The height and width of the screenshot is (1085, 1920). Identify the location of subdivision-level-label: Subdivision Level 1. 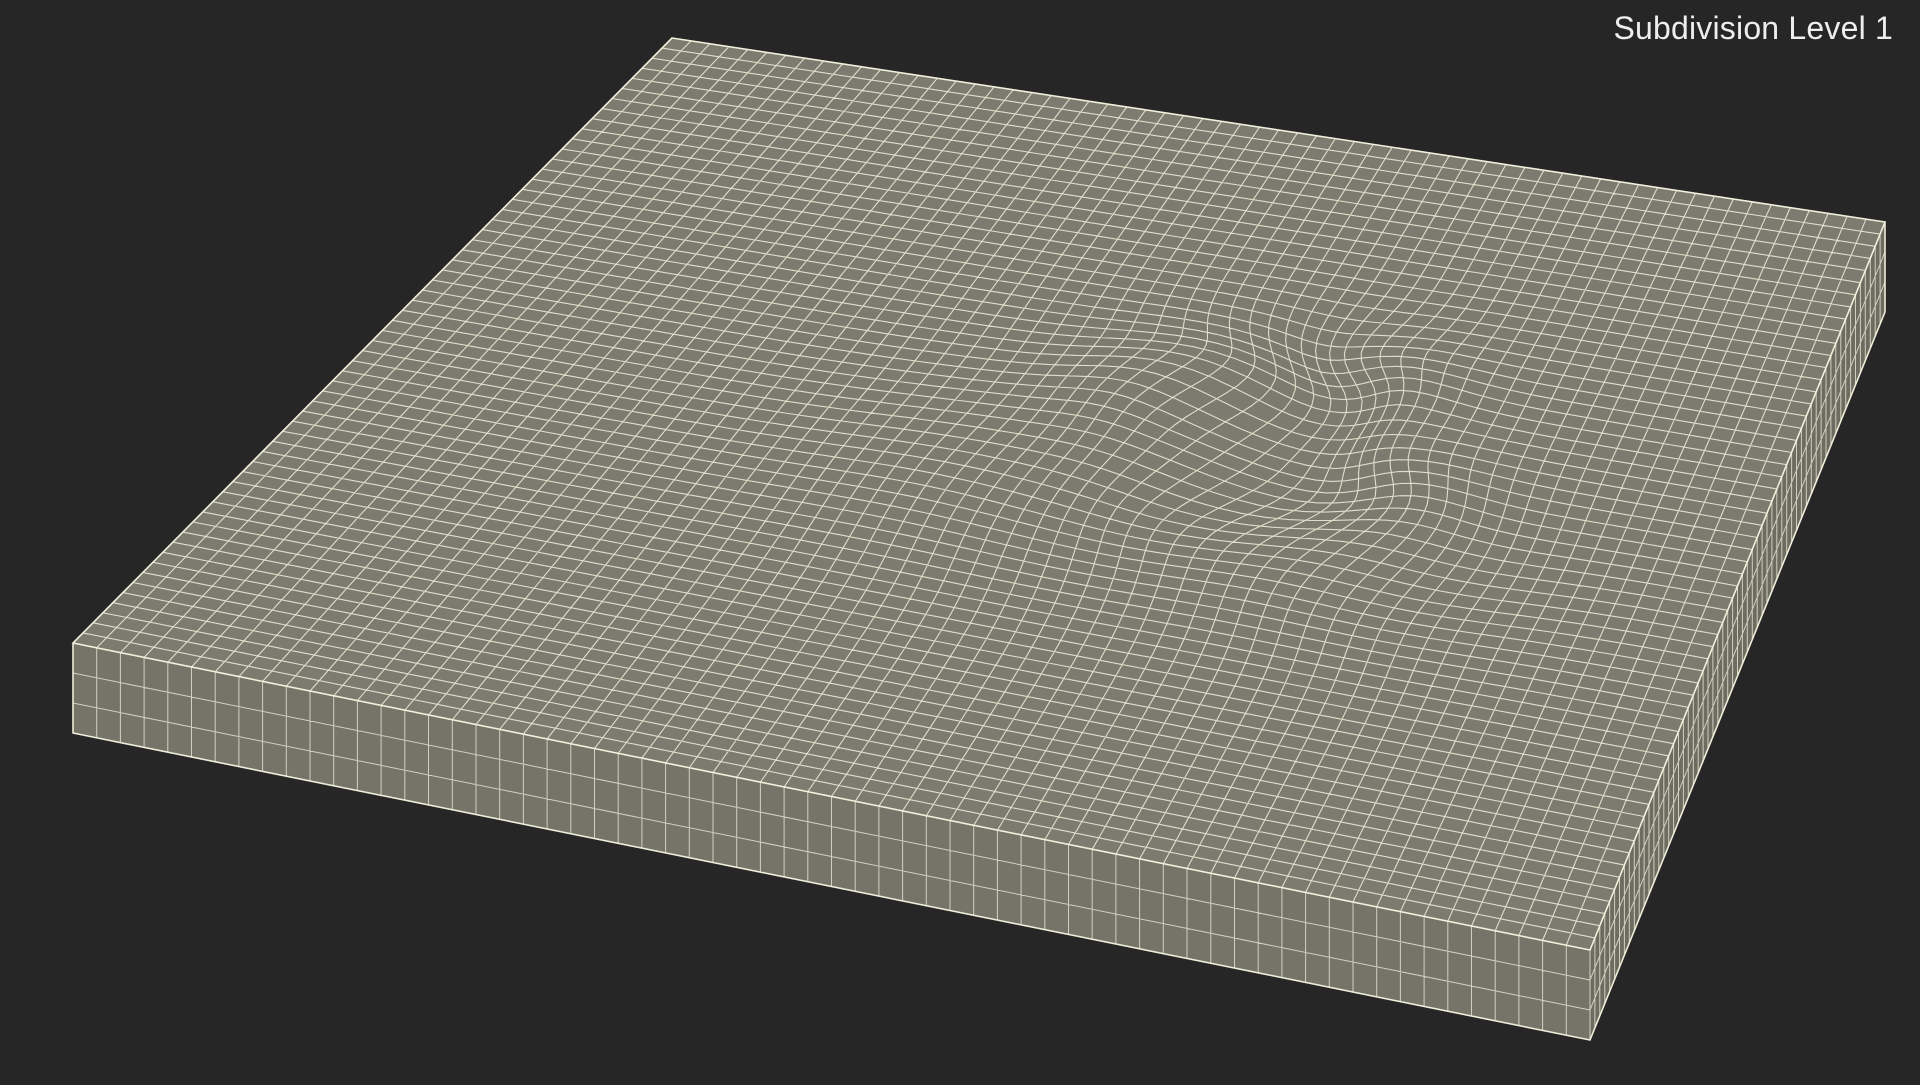
(1753, 28).